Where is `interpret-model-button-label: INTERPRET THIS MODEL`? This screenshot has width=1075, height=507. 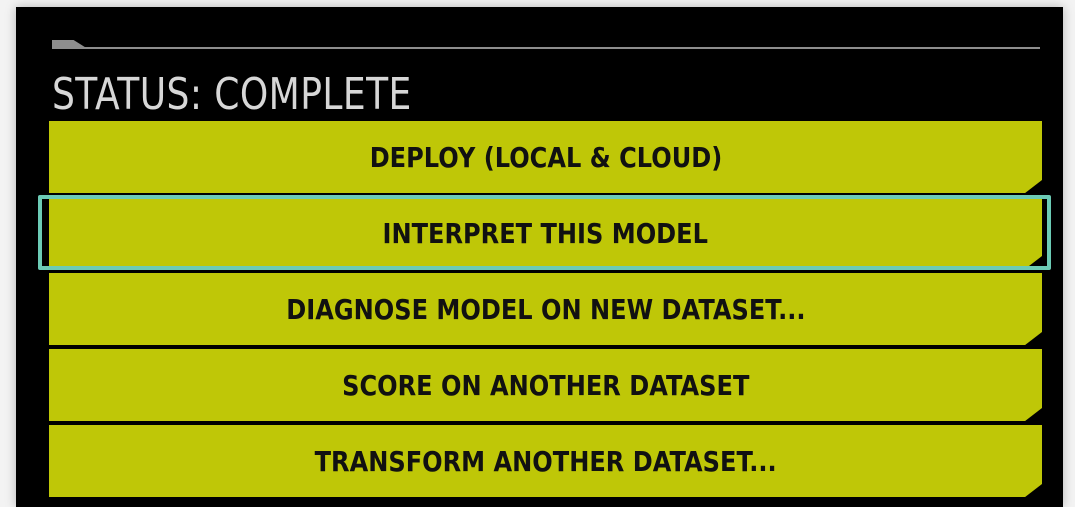
interpret-model-button-label: INTERPRET THIS MODEL is located at coordinates (545, 233).